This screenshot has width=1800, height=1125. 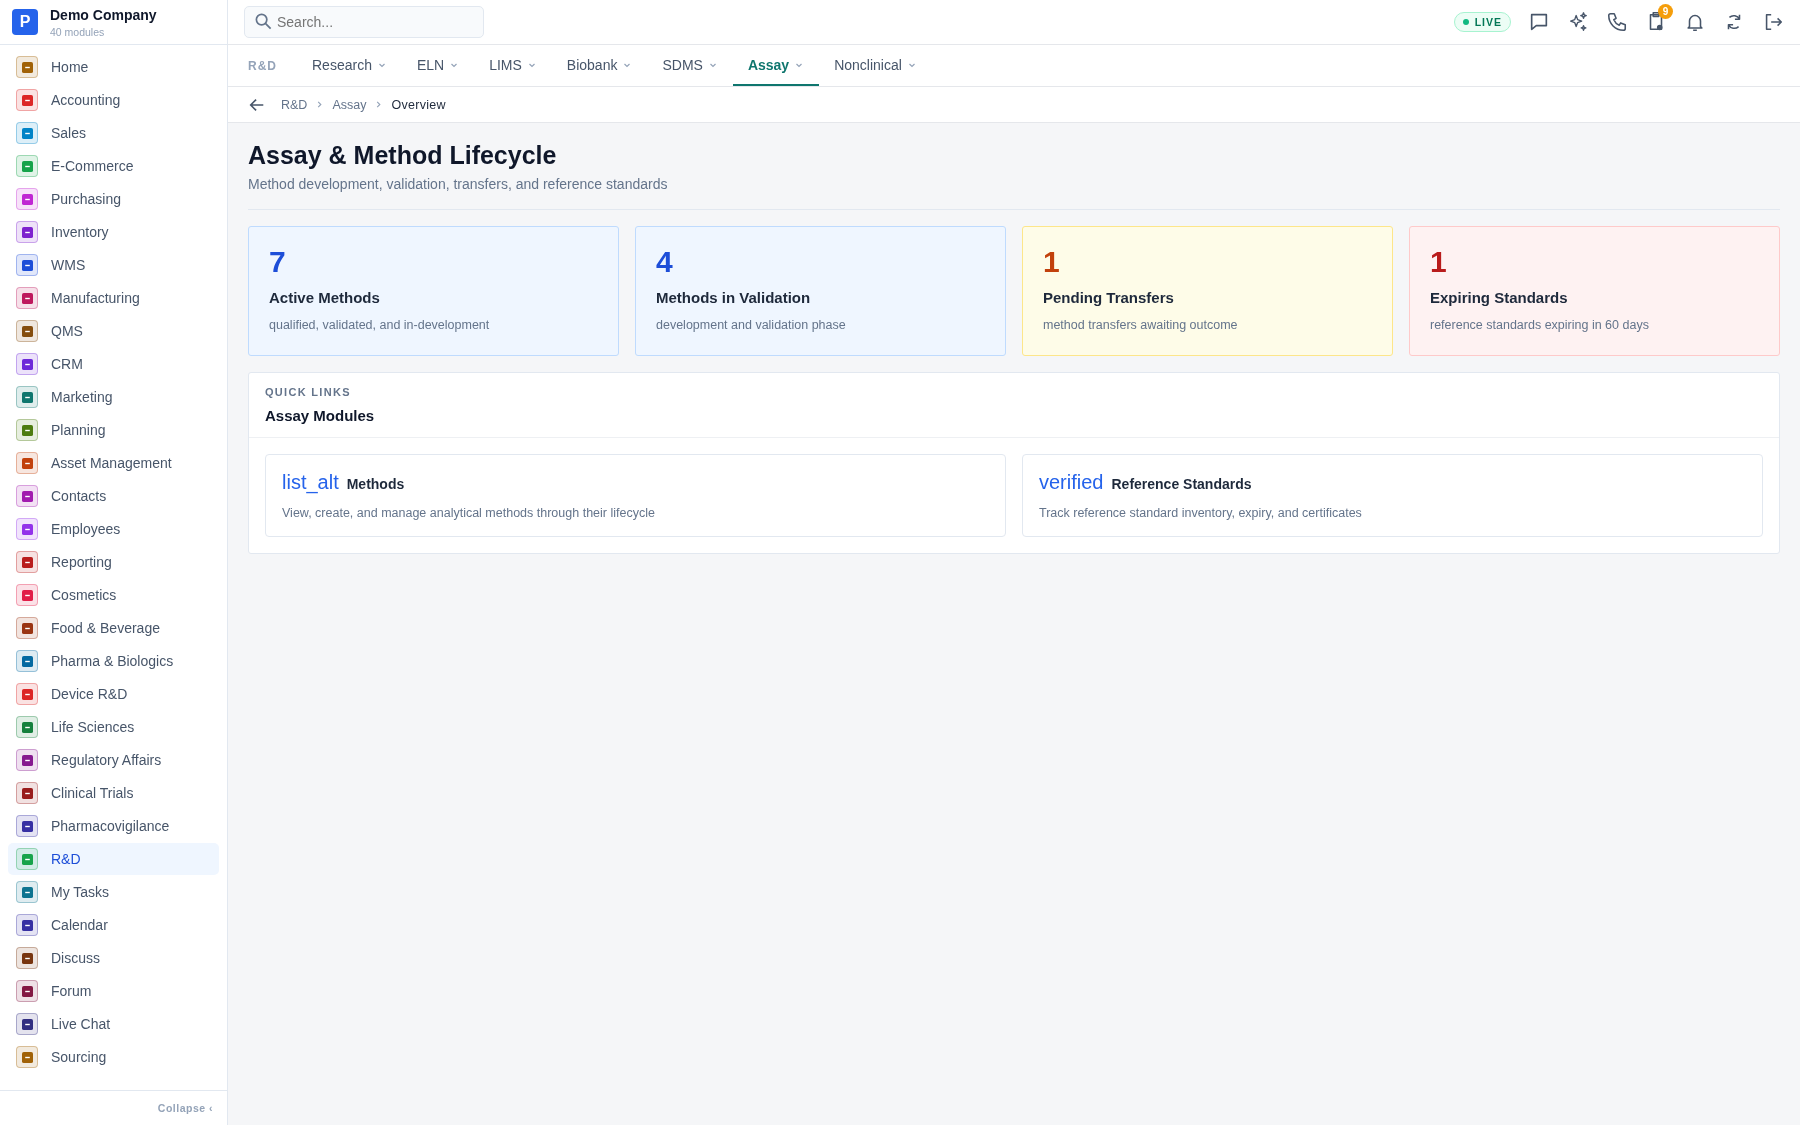 I want to click on stat-label: Methods in Validation, so click(x=734, y=297).